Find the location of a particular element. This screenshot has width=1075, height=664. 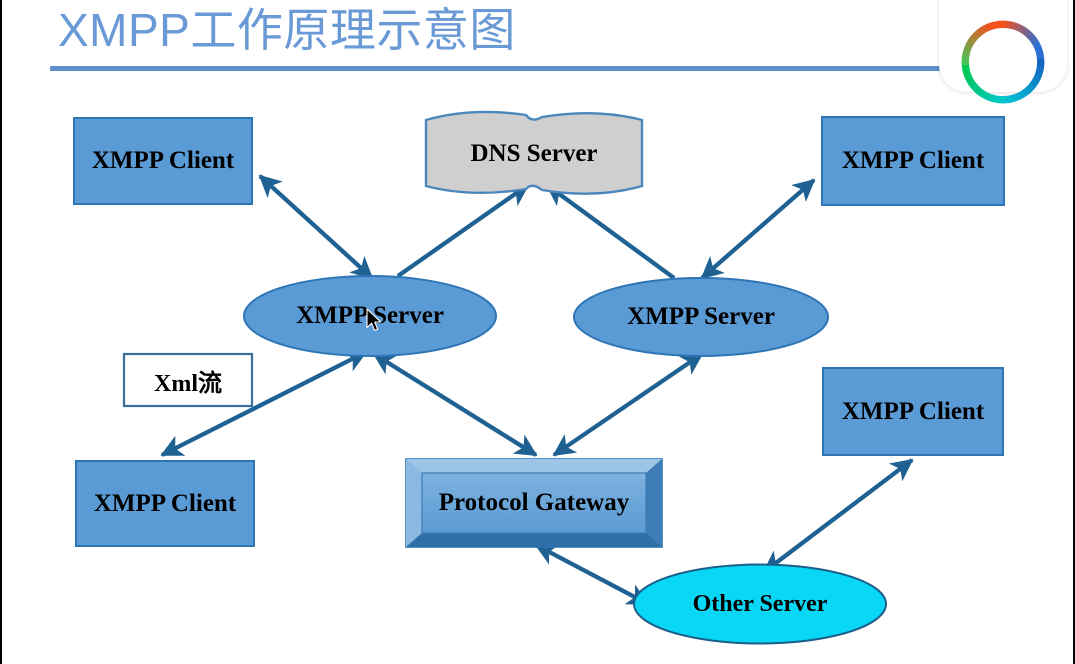

mouse-pointer is located at coordinates (374, 319).